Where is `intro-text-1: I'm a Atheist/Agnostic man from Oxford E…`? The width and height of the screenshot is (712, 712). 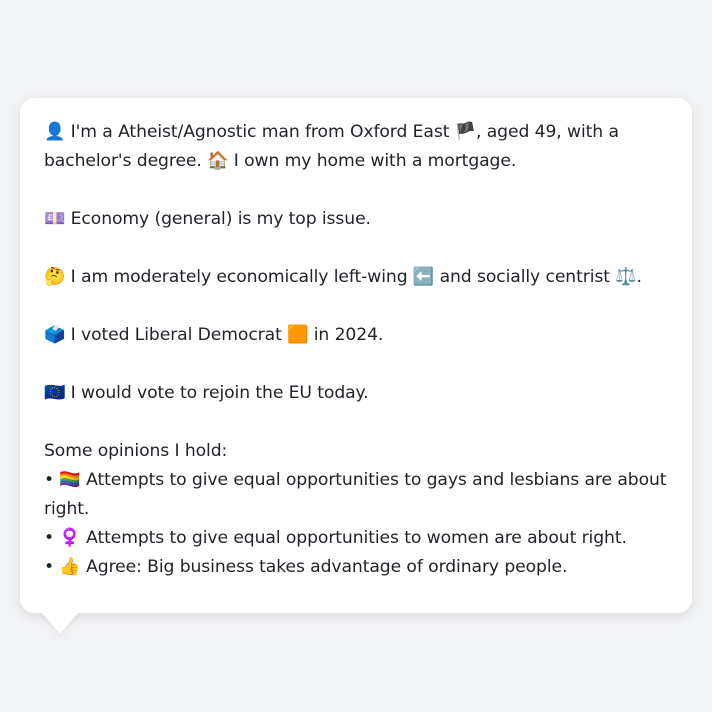
intro-text-1: I'm a Atheist/Agnostic man from Oxford E… is located at coordinates (260, 132).